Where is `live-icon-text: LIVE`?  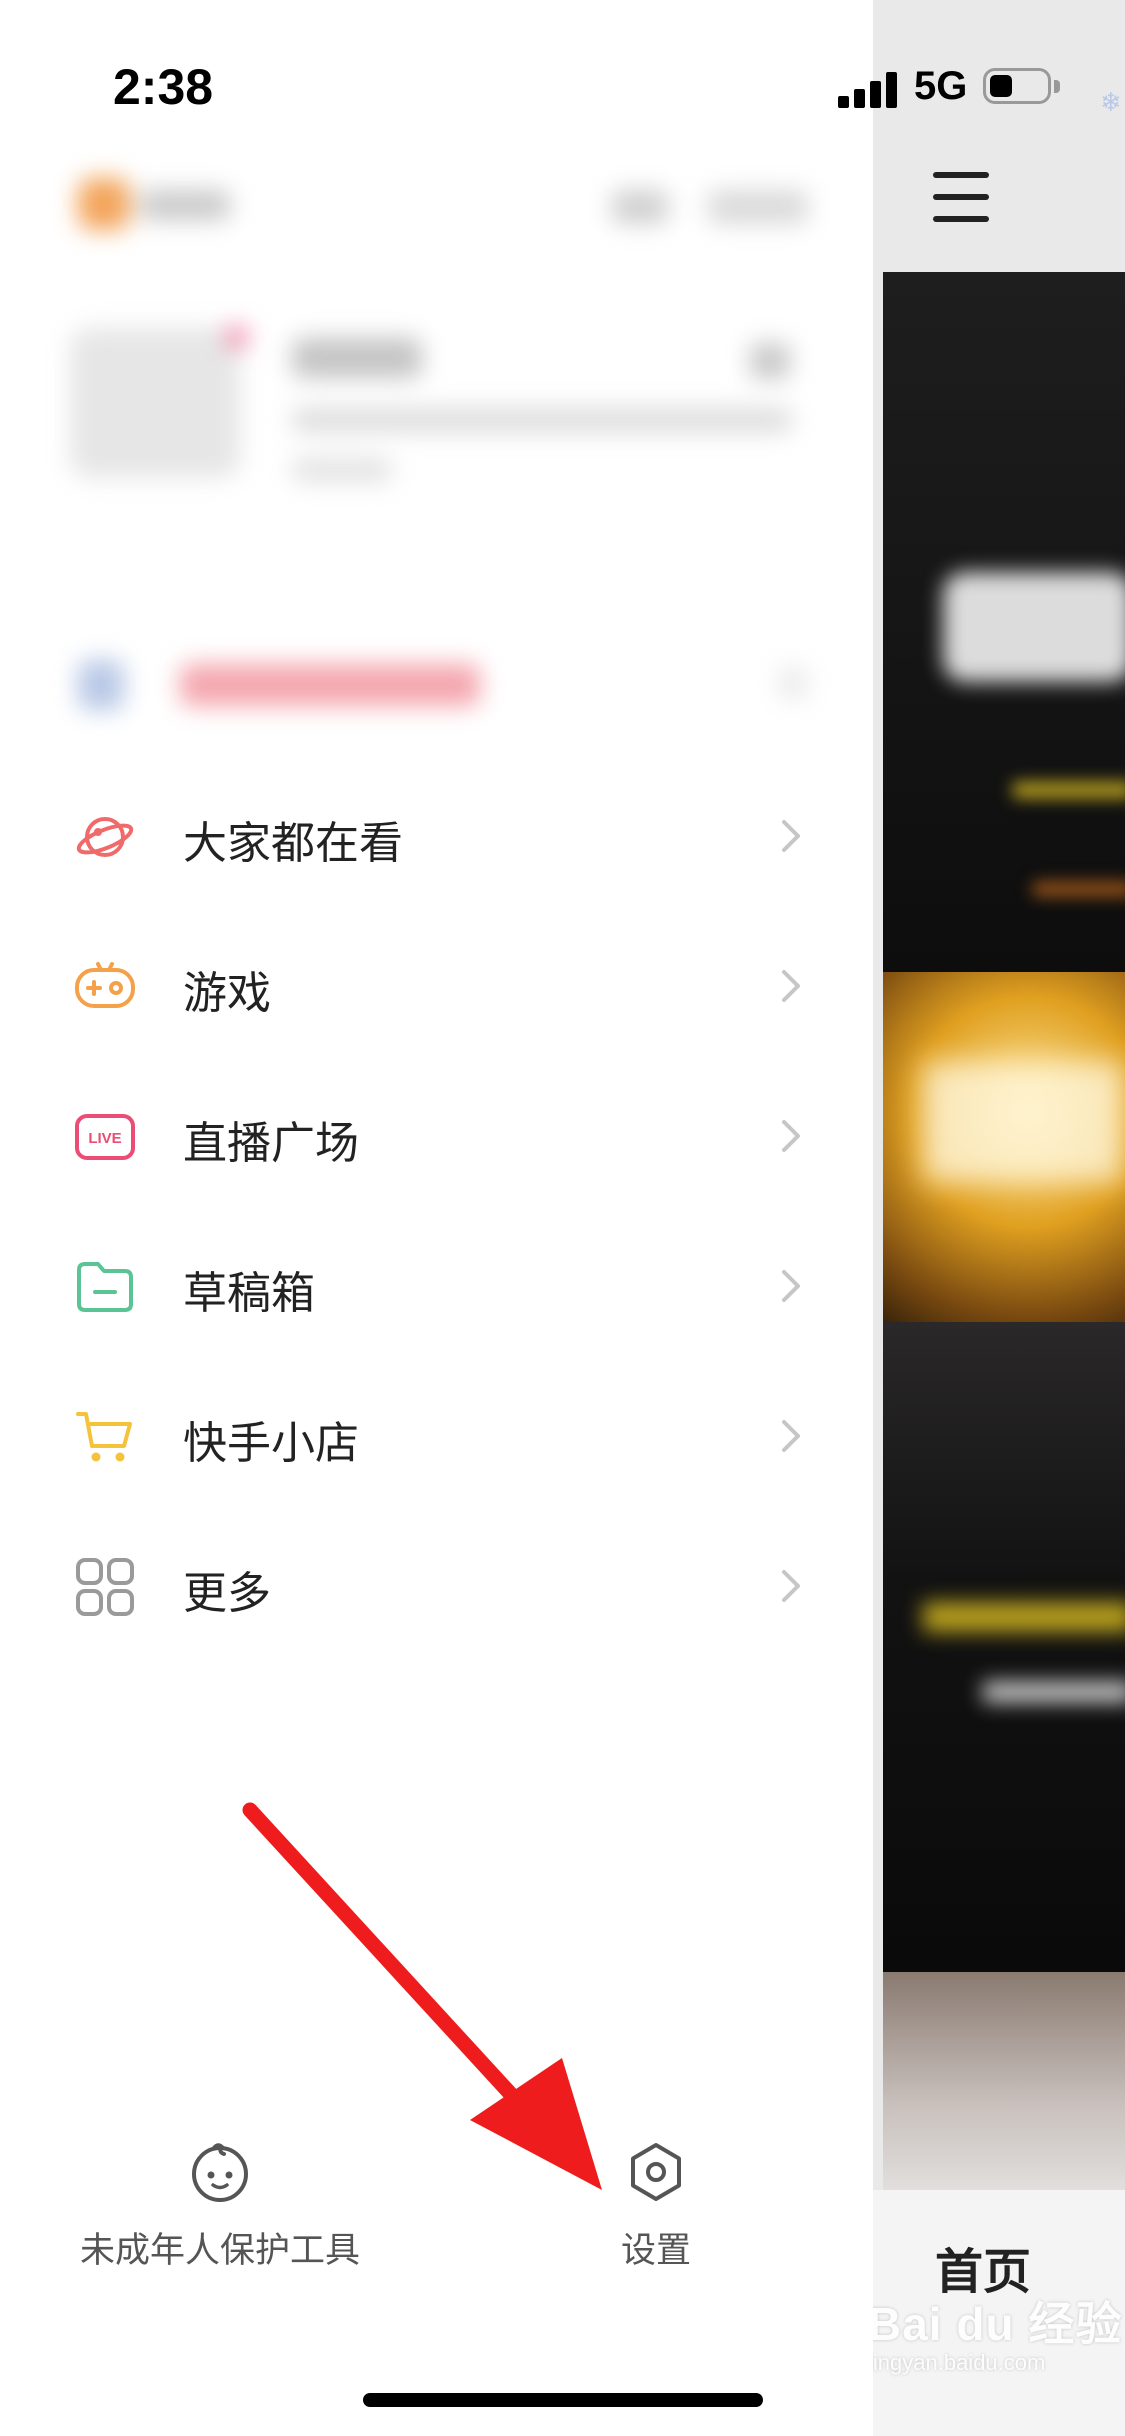 live-icon-text: LIVE is located at coordinates (104, 1138).